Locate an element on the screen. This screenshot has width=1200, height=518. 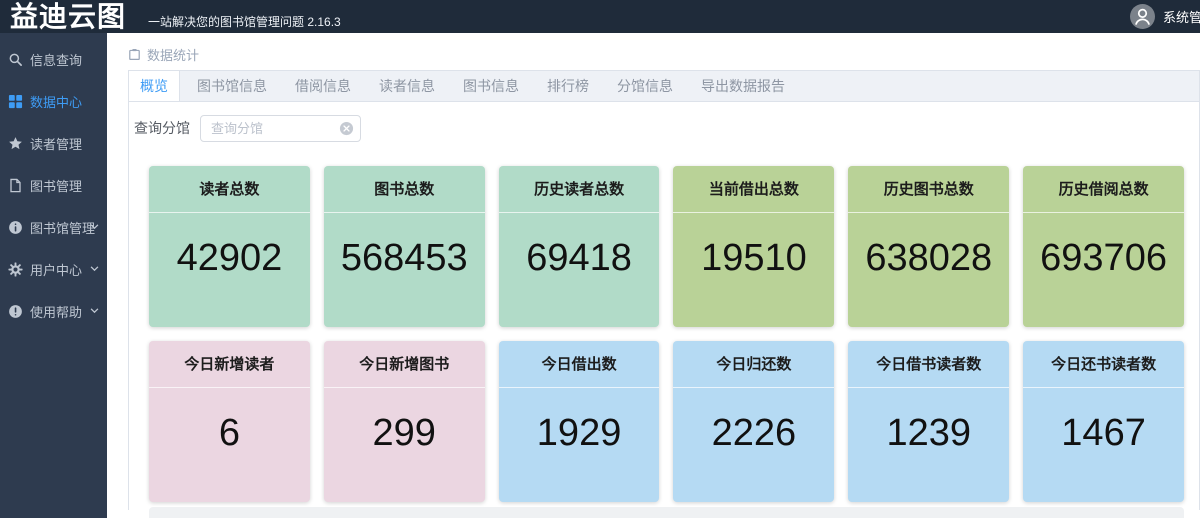
sidebar-item-label: 数据中心 is located at coordinates (56, 102).